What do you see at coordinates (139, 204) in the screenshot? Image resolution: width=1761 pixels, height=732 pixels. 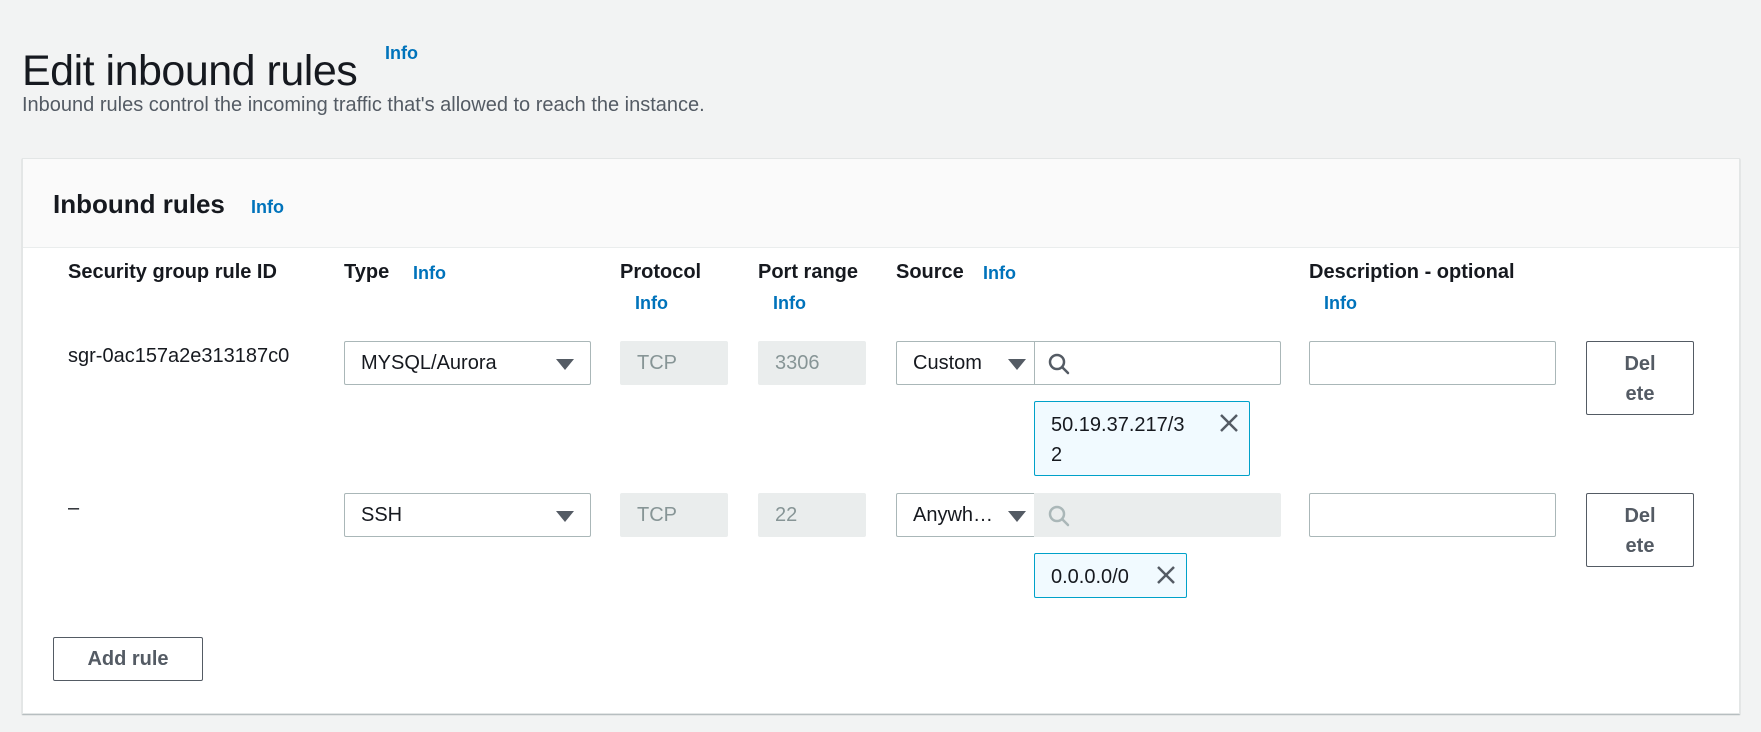 I see `panel-title: Inbound rules` at bounding box center [139, 204].